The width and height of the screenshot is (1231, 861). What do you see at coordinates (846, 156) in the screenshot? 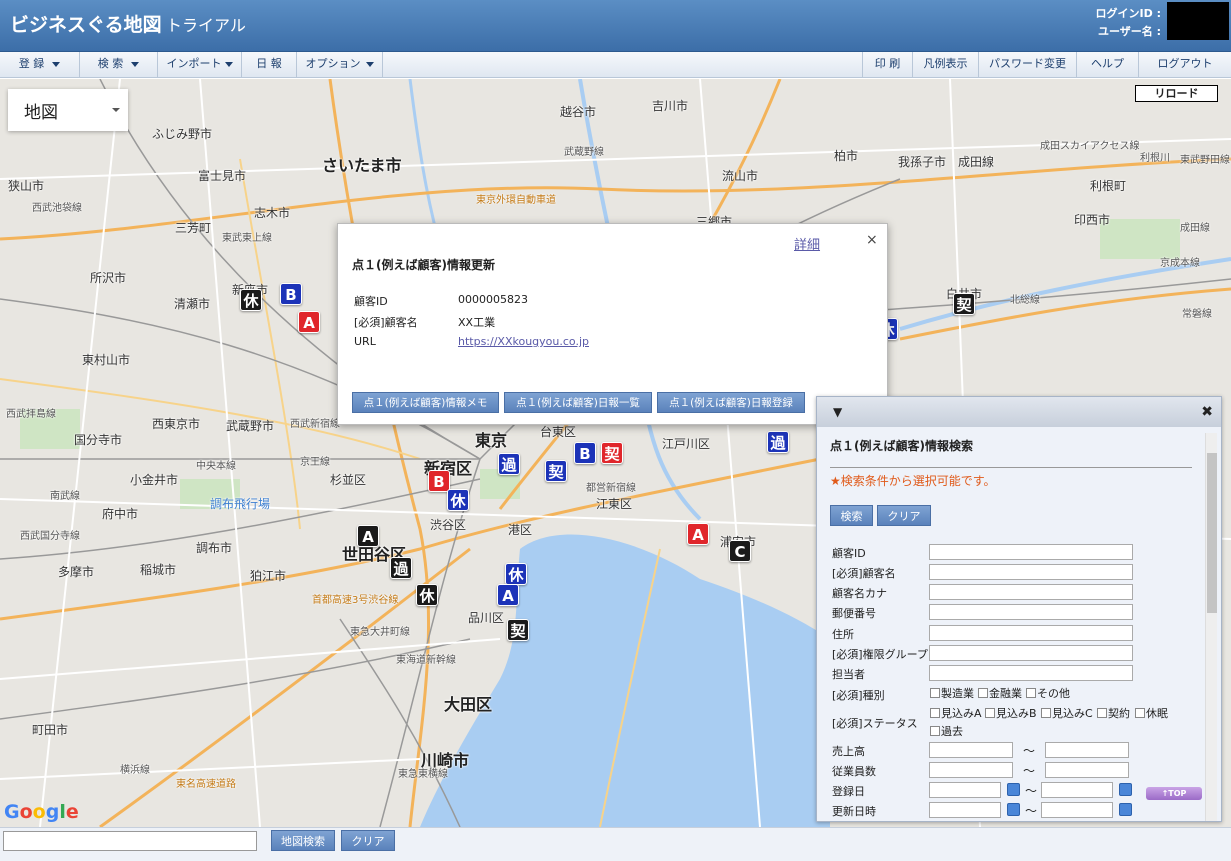
I see `map-label: 柏市` at bounding box center [846, 156].